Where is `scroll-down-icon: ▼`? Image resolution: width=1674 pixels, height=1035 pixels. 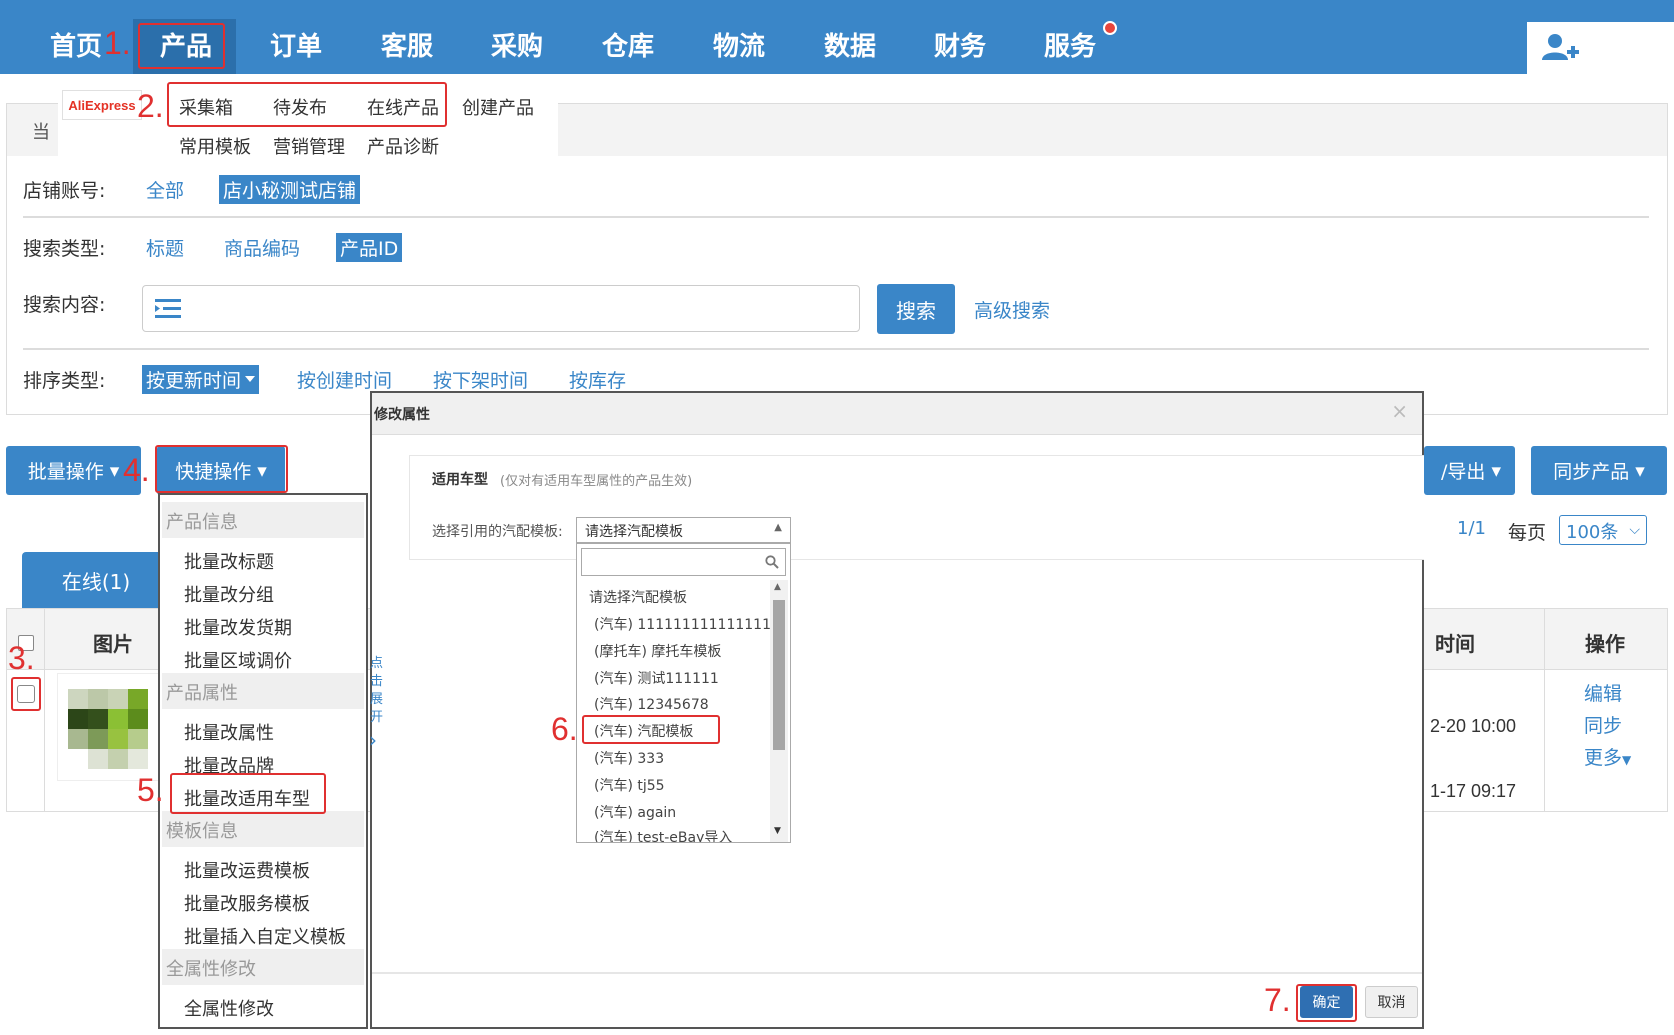 scroll-down-icon: ▼ is located at coordinates (777, 831).